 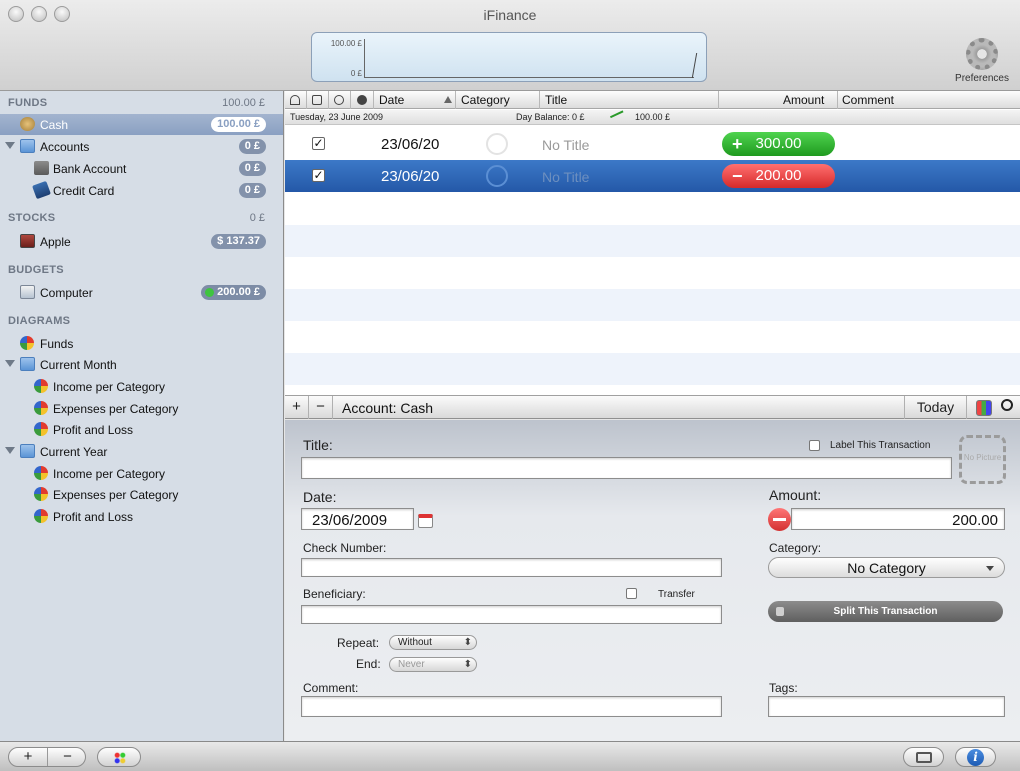 I want to click on budget-value: 200.00 £, so click(x=238, y=292).